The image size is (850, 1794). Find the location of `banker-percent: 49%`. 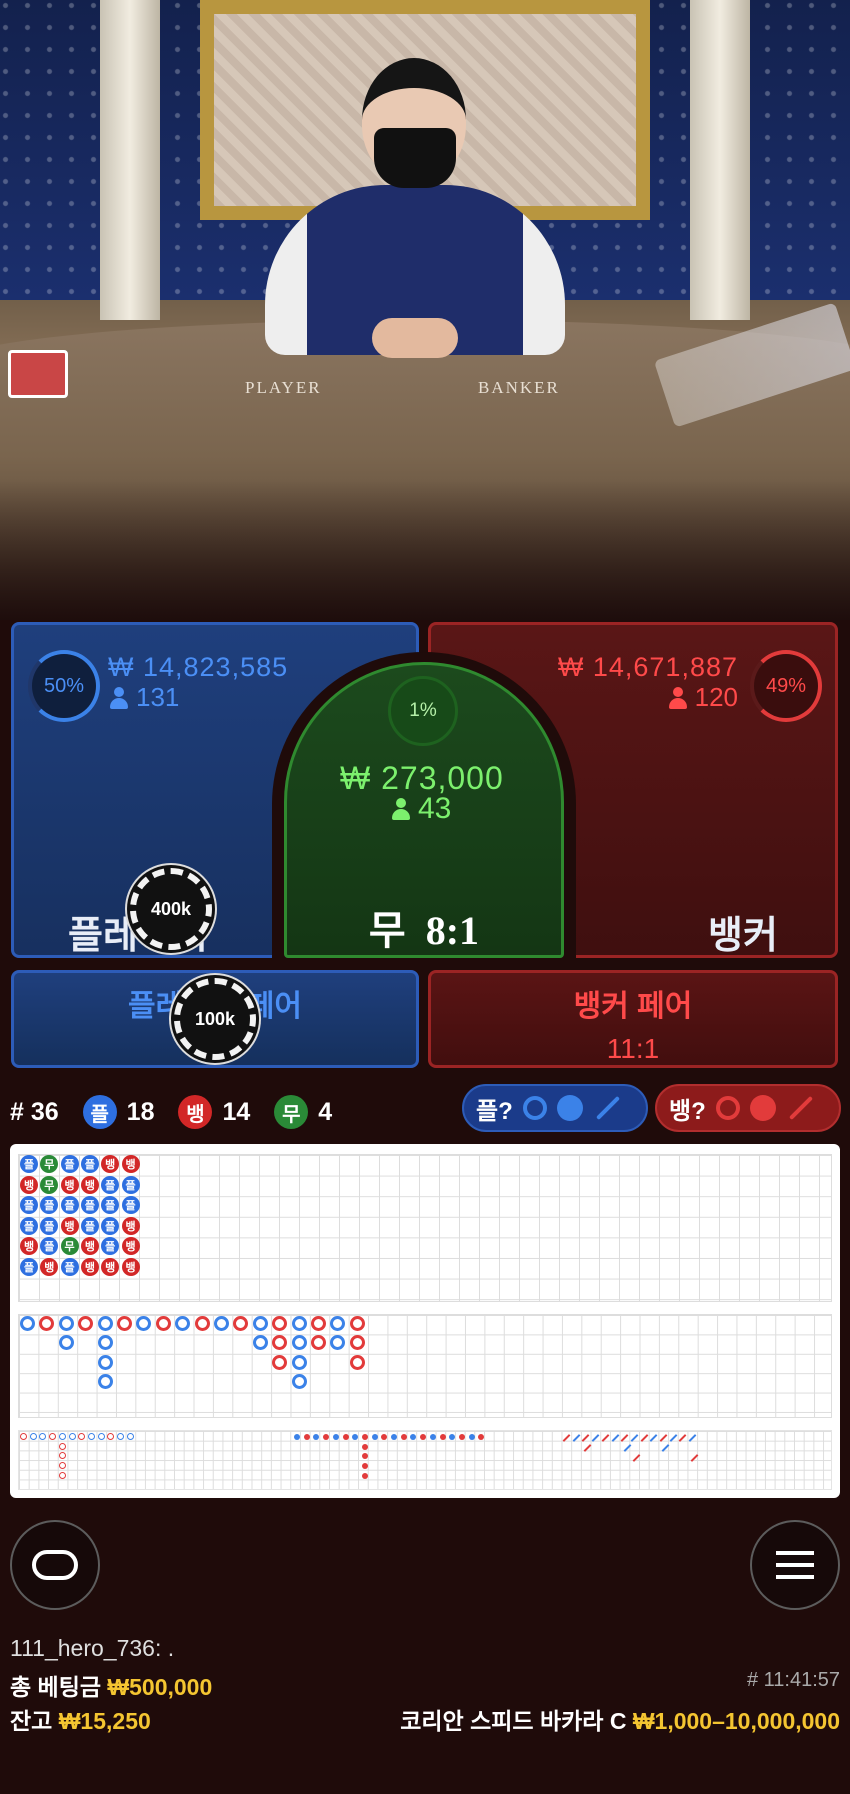

banker-percent: 49% is located at coordinates (786, 685).